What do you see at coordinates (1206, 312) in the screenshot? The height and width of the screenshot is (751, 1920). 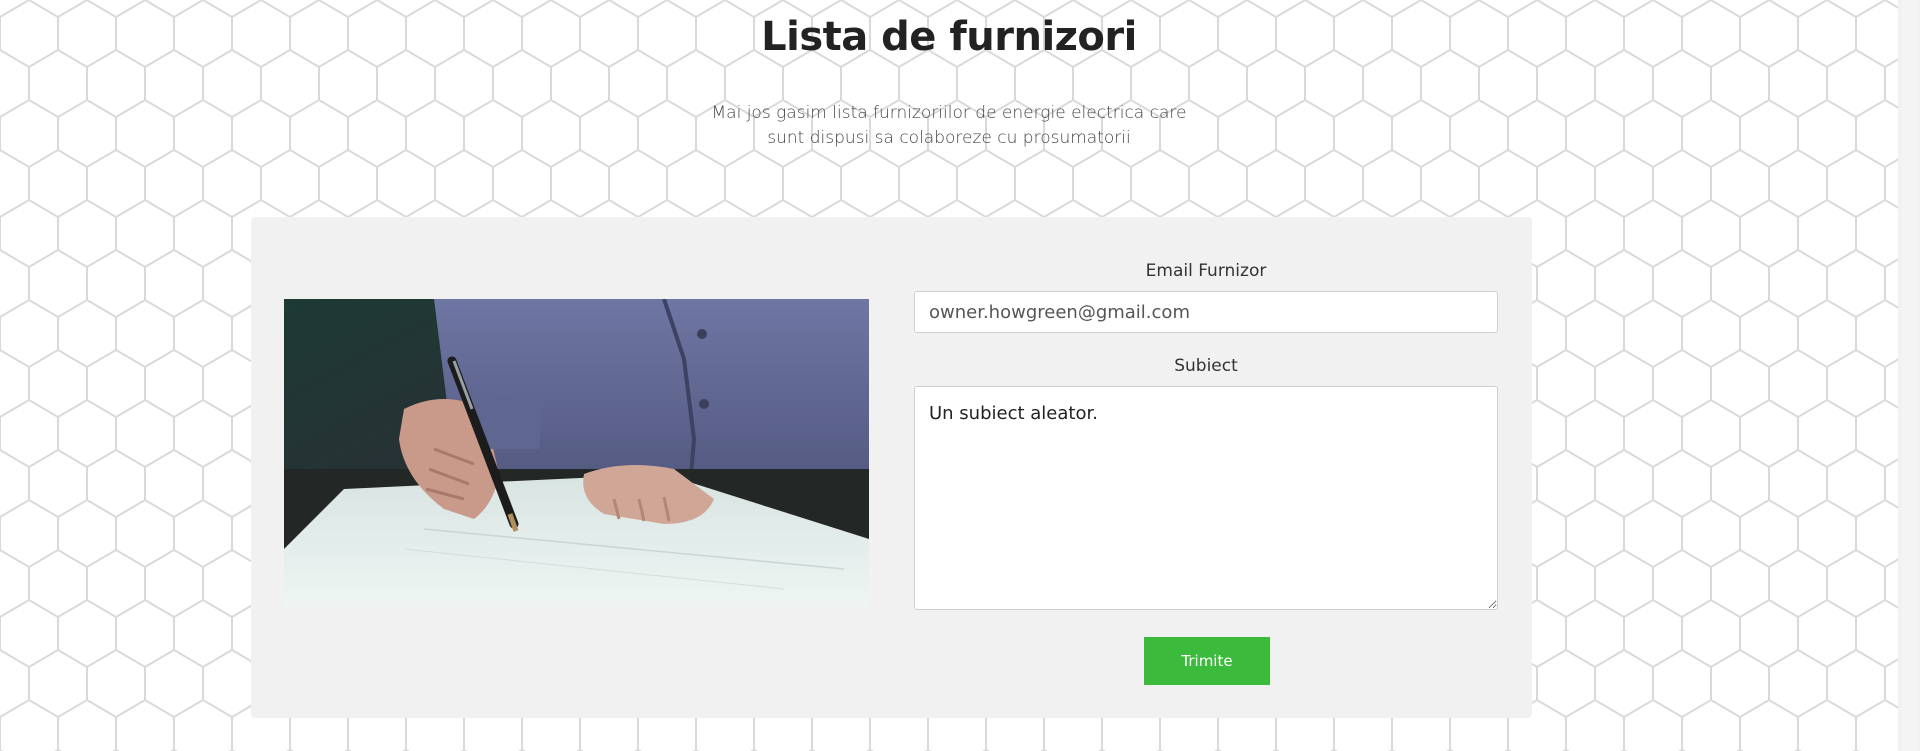 I see `email-field` at bounding box center [1206, 312].